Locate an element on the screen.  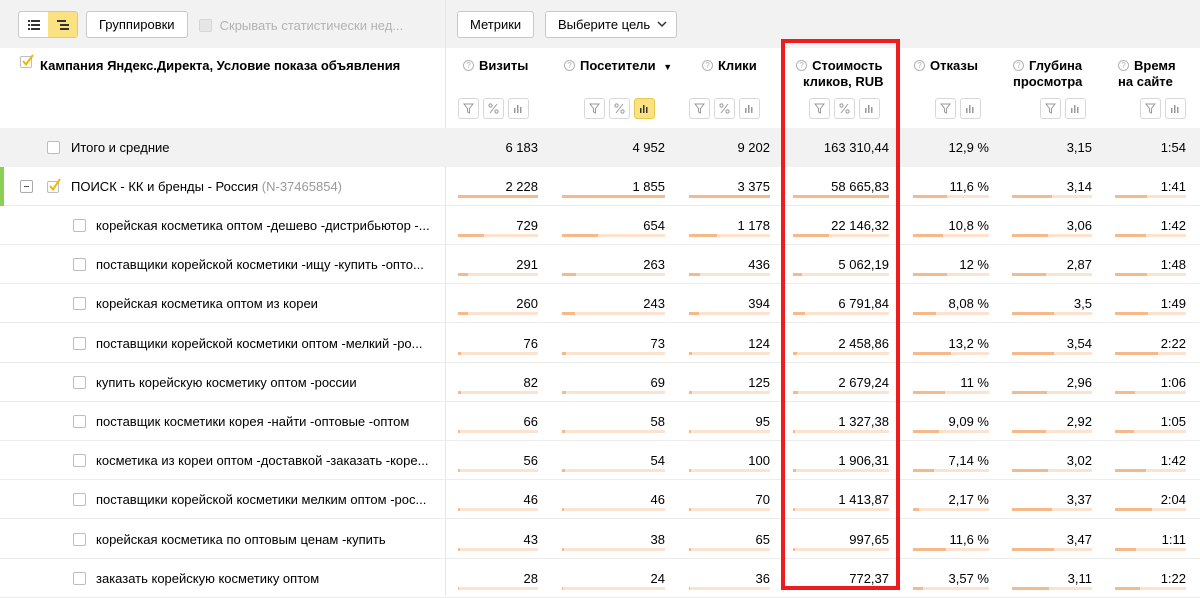
groupings-button: Группировки is located at coordinates (137, 24).